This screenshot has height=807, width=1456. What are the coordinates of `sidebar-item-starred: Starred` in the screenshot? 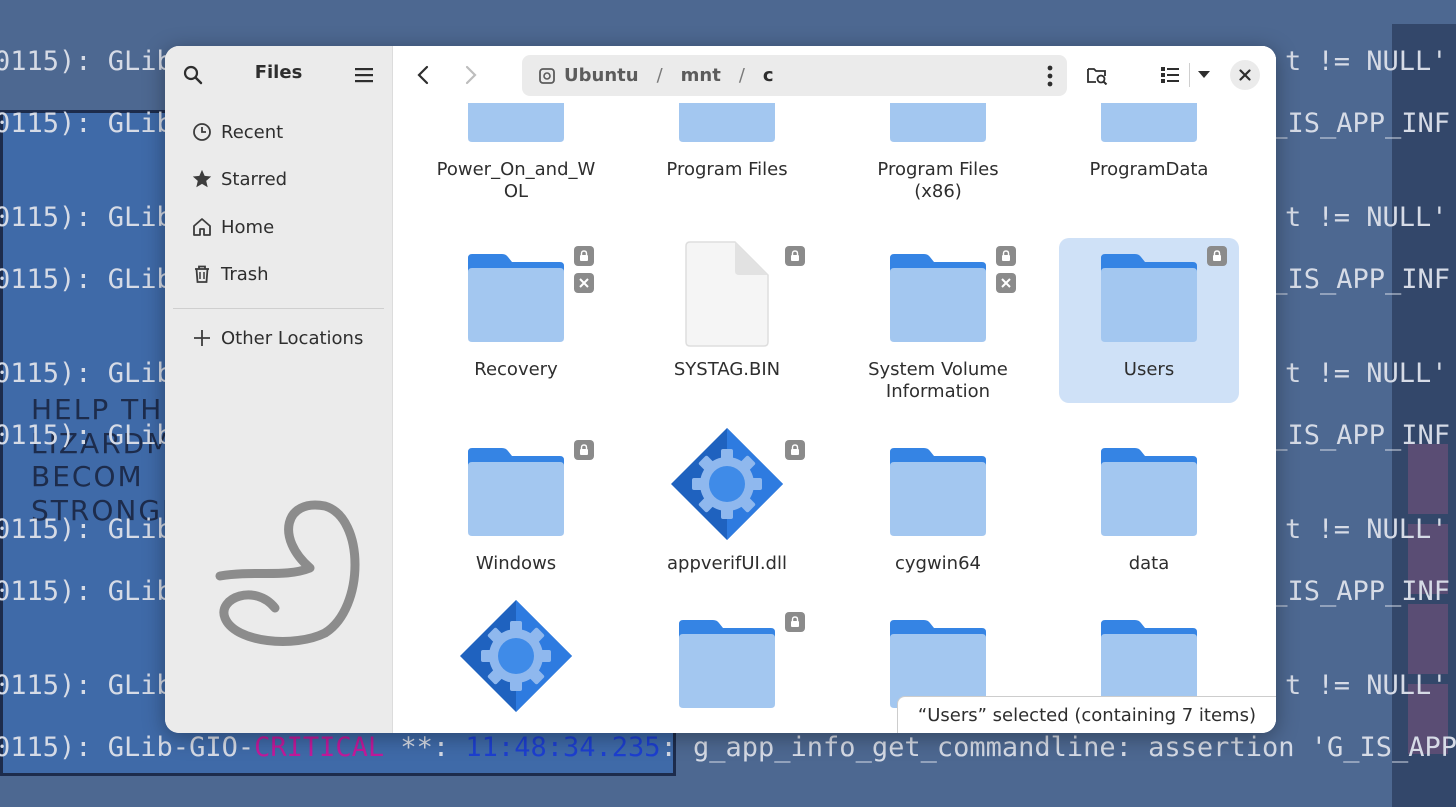 It's located at (278, 179).